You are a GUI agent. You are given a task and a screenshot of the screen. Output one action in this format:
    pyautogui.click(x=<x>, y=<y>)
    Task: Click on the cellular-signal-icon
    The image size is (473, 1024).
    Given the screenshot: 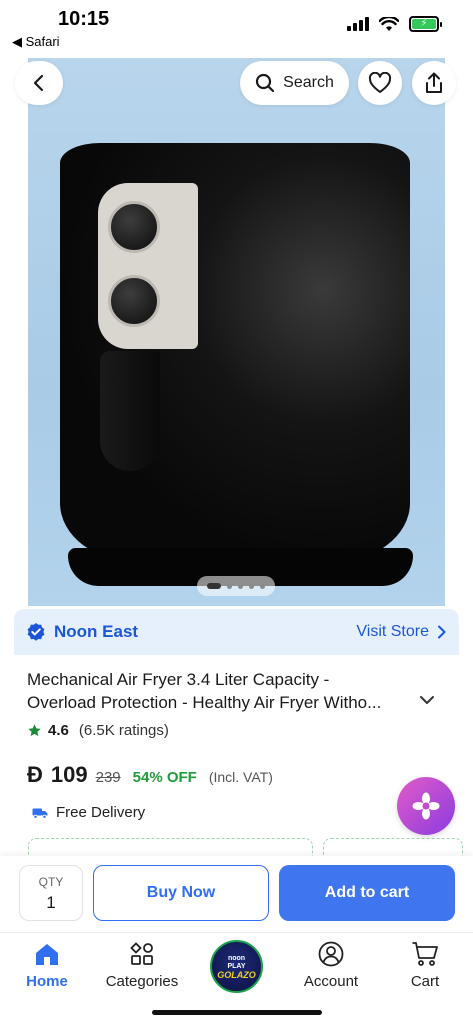 What is the action you would take?
    pyautogui.click(x=358, y=24)
    